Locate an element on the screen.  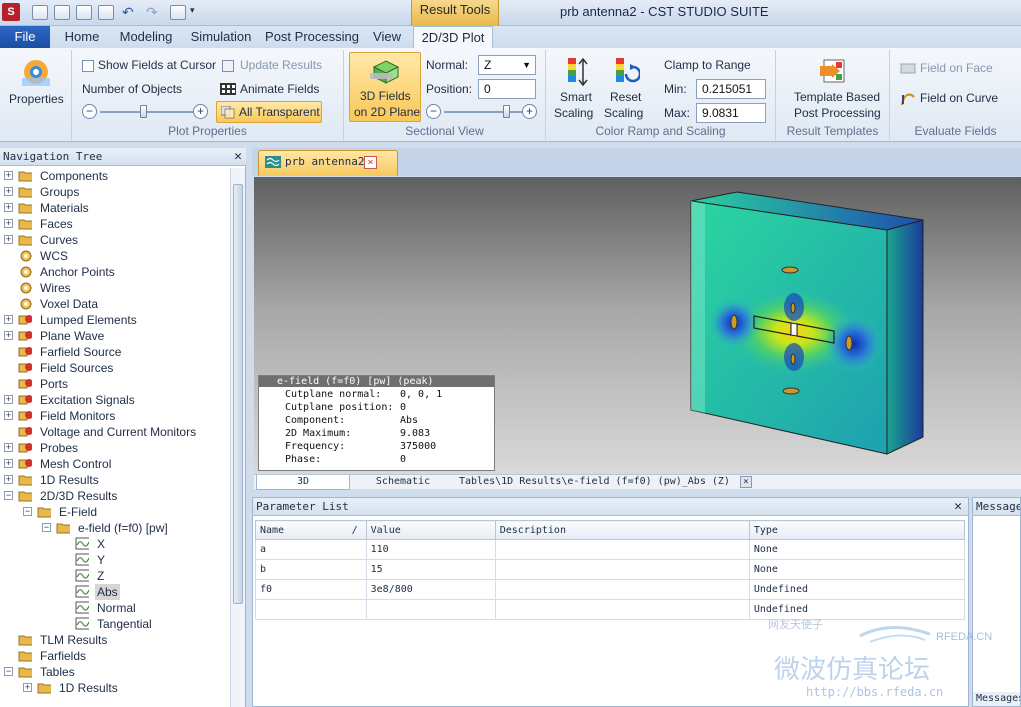
tab-file: File is located at coordinates (25, 37).